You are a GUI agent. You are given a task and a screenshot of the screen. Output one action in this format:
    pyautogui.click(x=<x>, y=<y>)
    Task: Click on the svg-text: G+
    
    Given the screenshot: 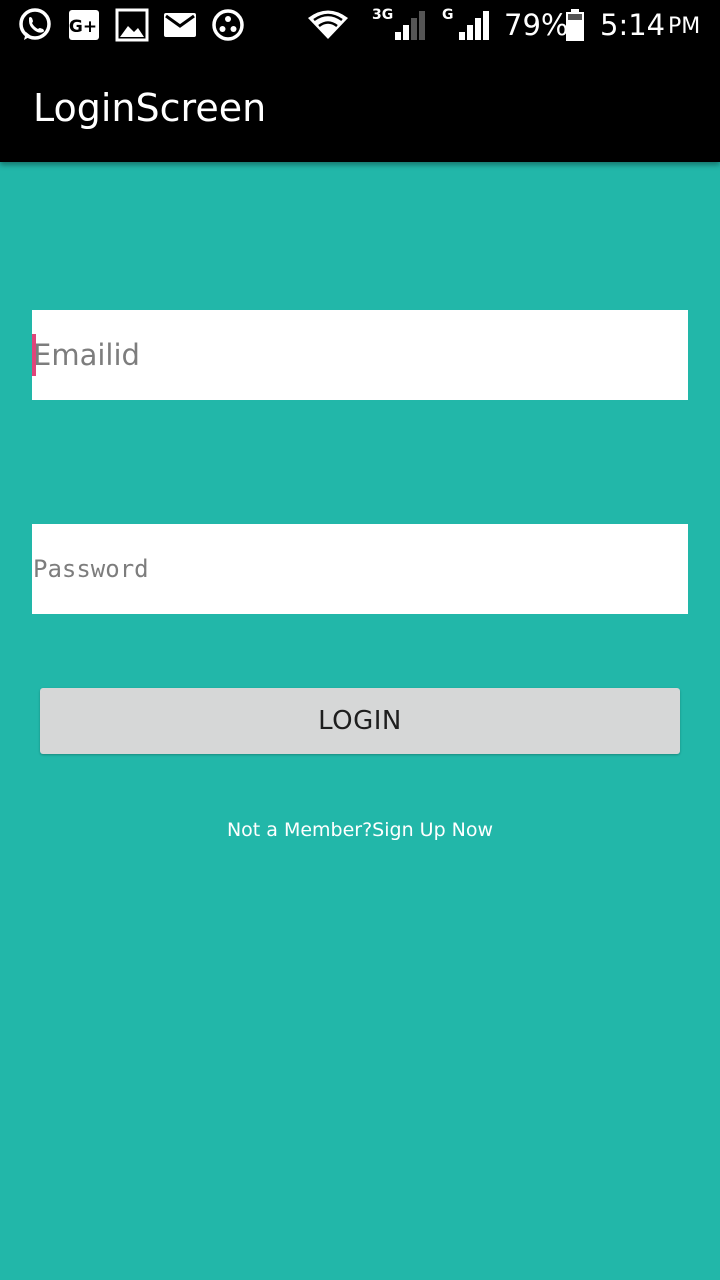 What is the action you would take?
    pyautogui.click(x=83, y=27)
    